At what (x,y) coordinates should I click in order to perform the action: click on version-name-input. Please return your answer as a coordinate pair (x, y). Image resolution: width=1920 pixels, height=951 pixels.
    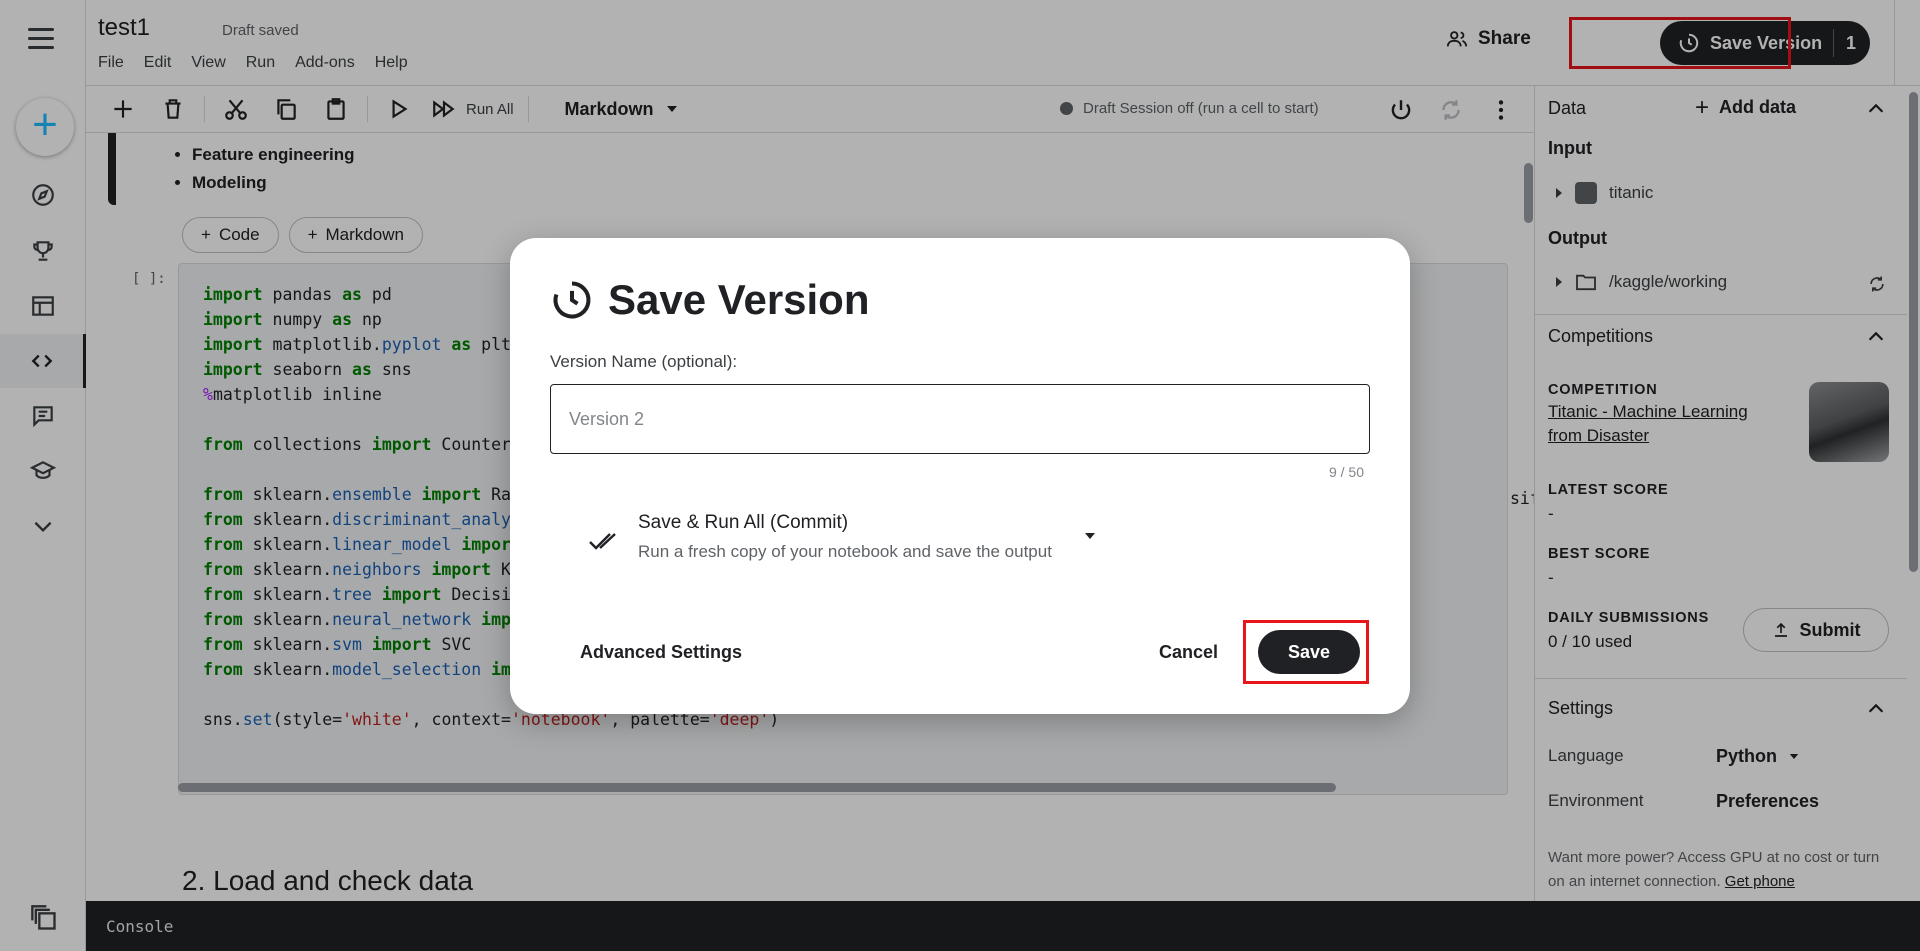
    Looking at the image, I should click on (960, 419).